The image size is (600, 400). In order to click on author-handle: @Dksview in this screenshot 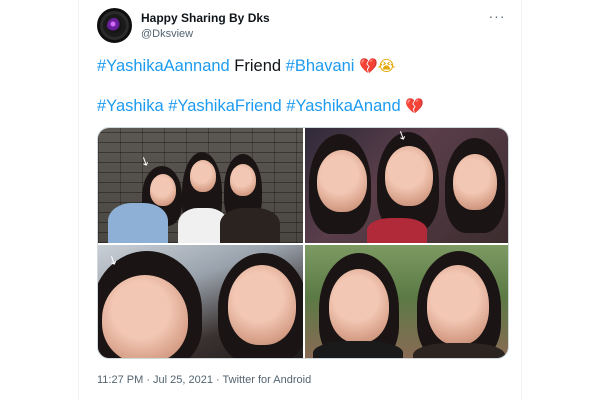, I will do `click(167, 34)`.